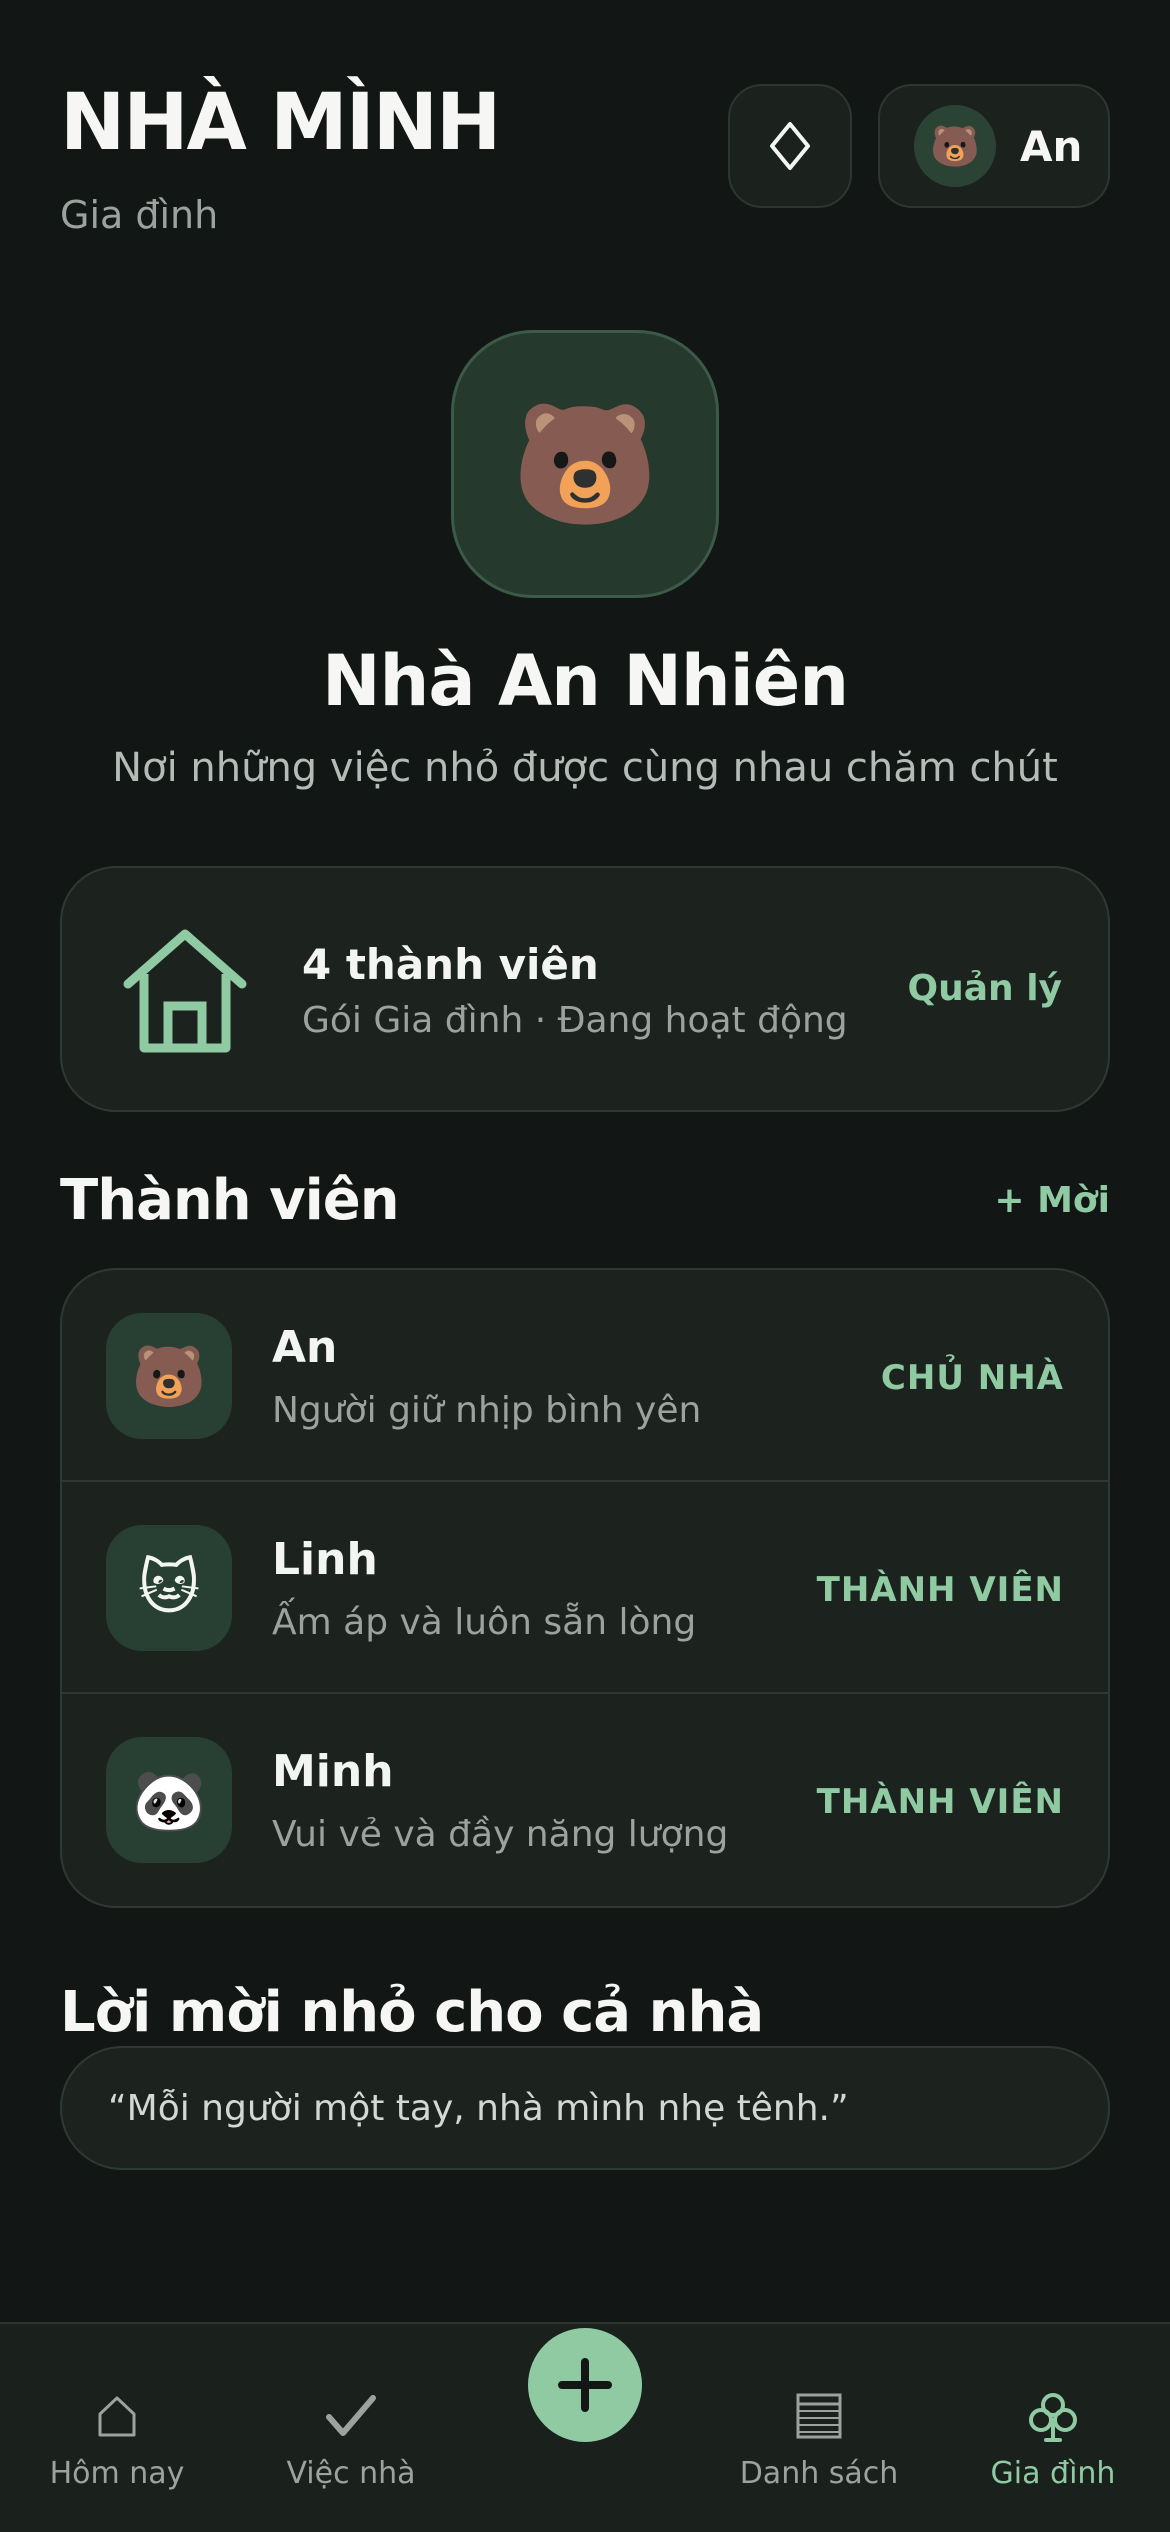  What do you see at coordinates (1053, 2417) in the screenshot?
I see `clover-icon` at bounding box center [1053, 2417].